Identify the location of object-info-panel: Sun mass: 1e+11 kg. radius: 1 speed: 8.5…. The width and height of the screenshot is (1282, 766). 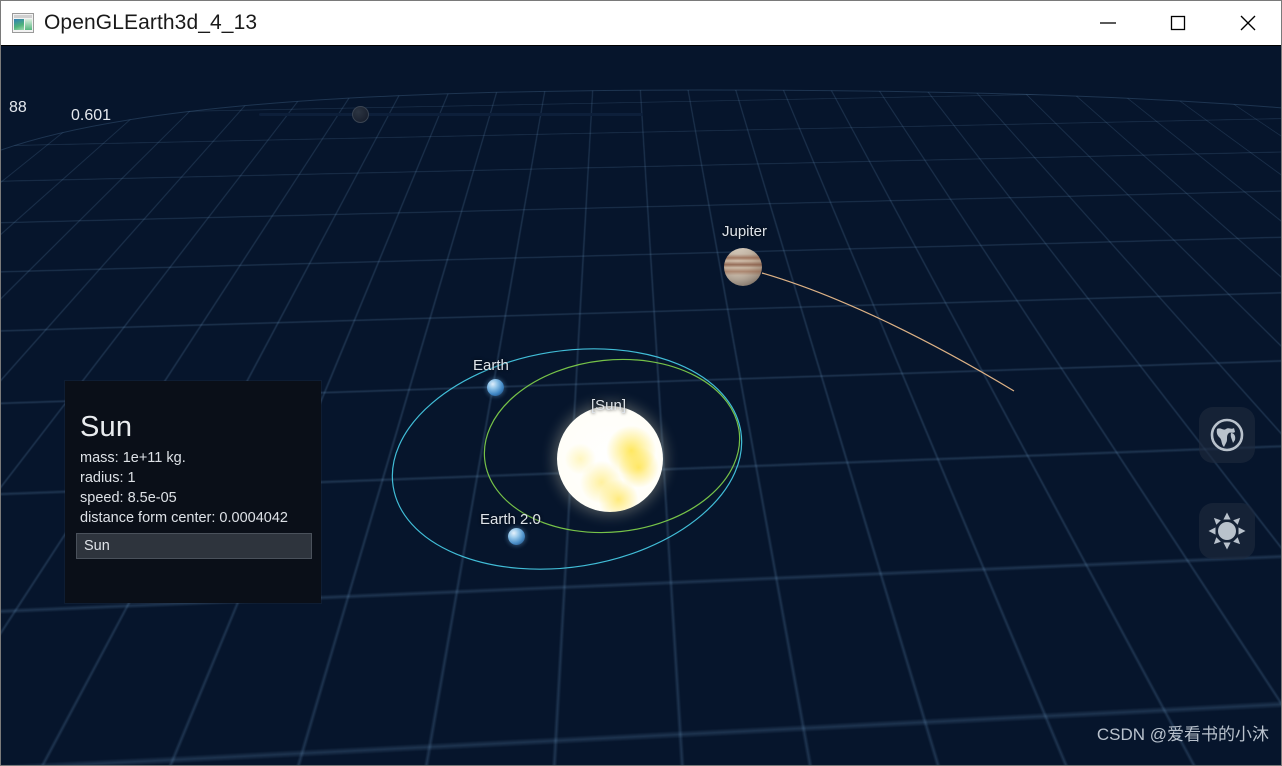
(193, 492).